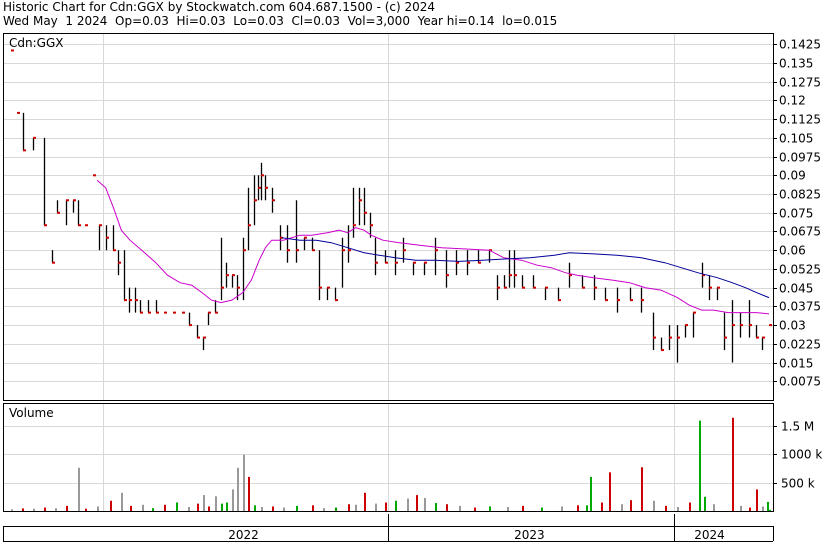  What do you see at coordinates (800, 158) in the screenshot?
I see `price-tick-label: 0.0975` at bounding box center [800, 158].